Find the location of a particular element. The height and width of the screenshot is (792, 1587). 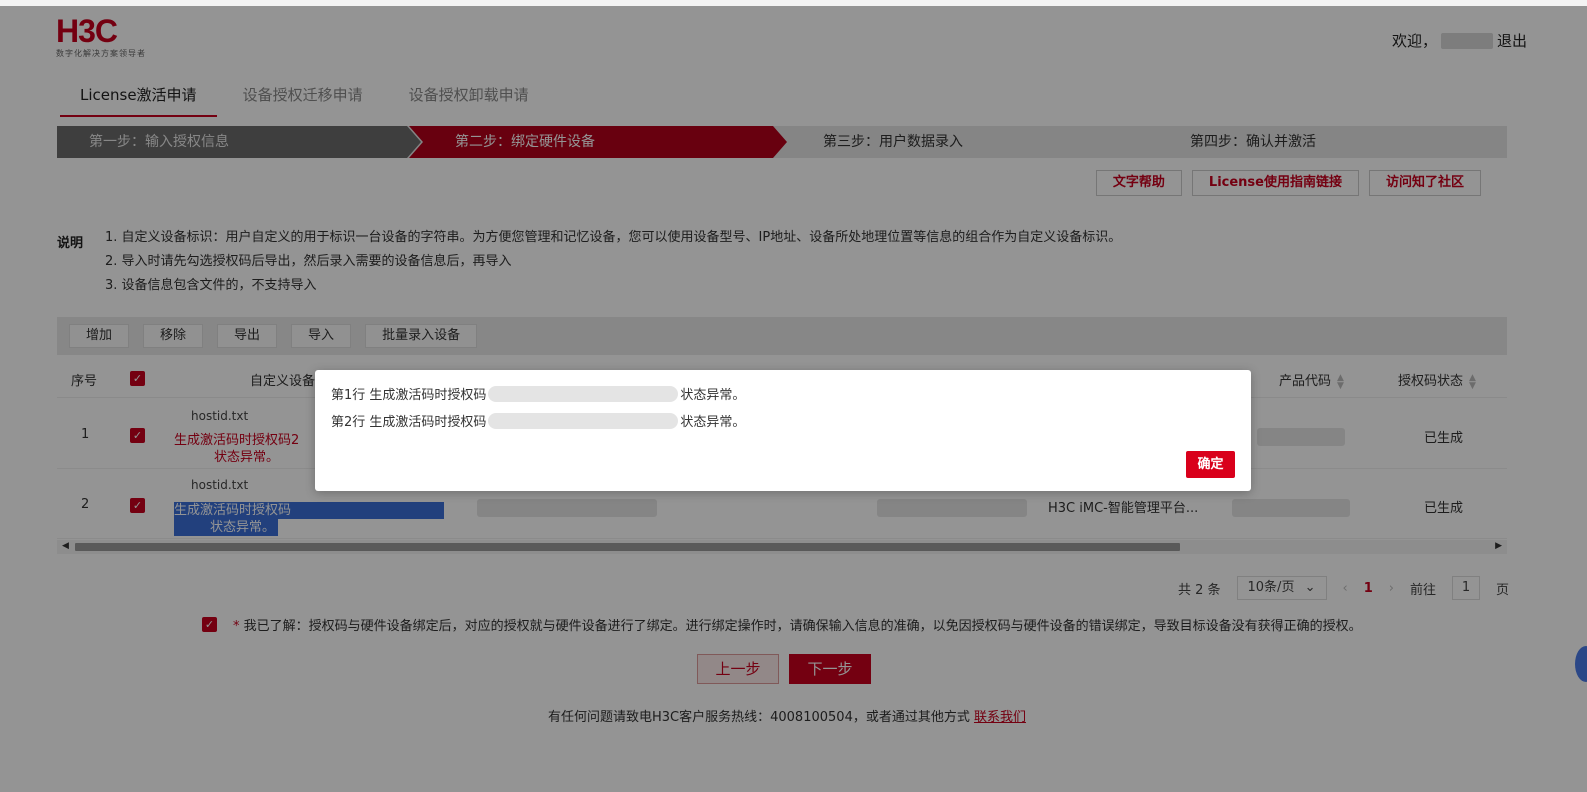

dialog-line2-suffix: 状态异常。 is located at coordinates (713, 422).